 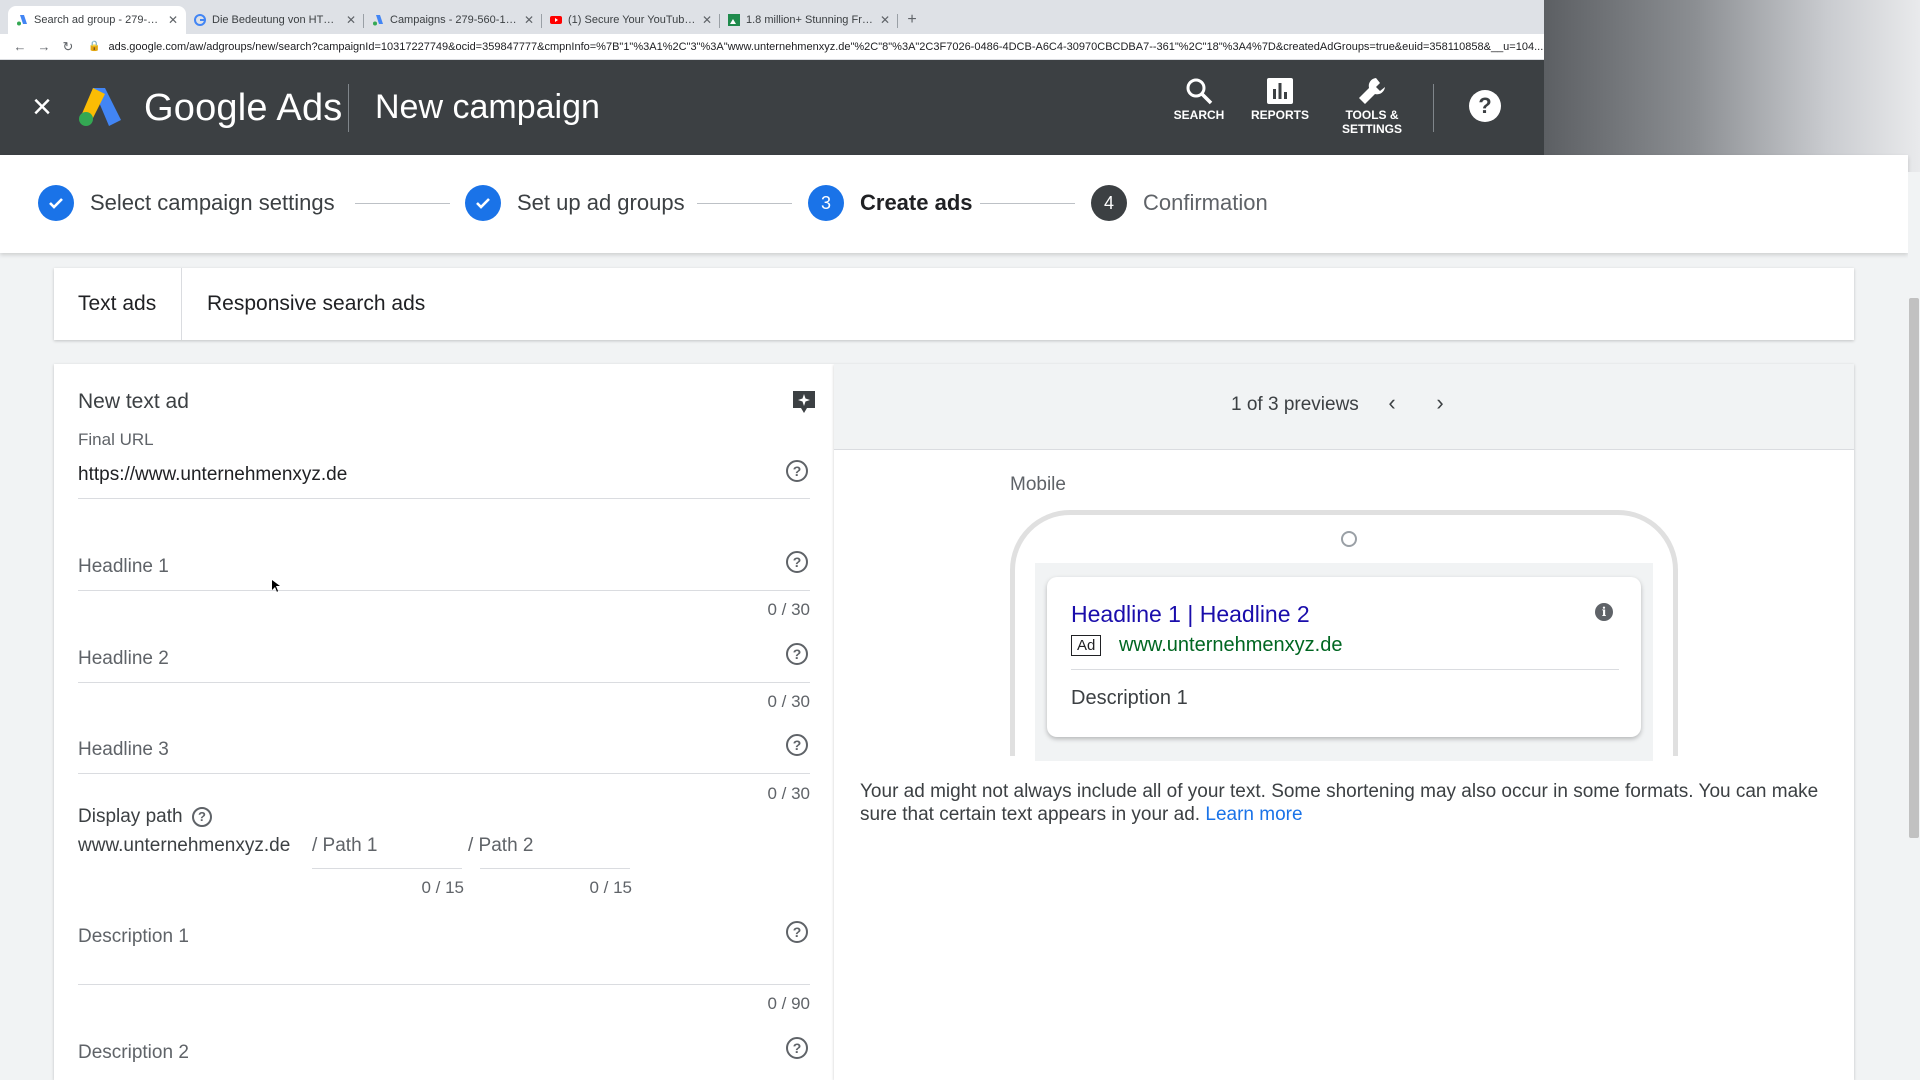 What do you see at coordinates (1485, 106) in the screenshot?
I see `help-icon: ?` at bounding box center [1485, 106].